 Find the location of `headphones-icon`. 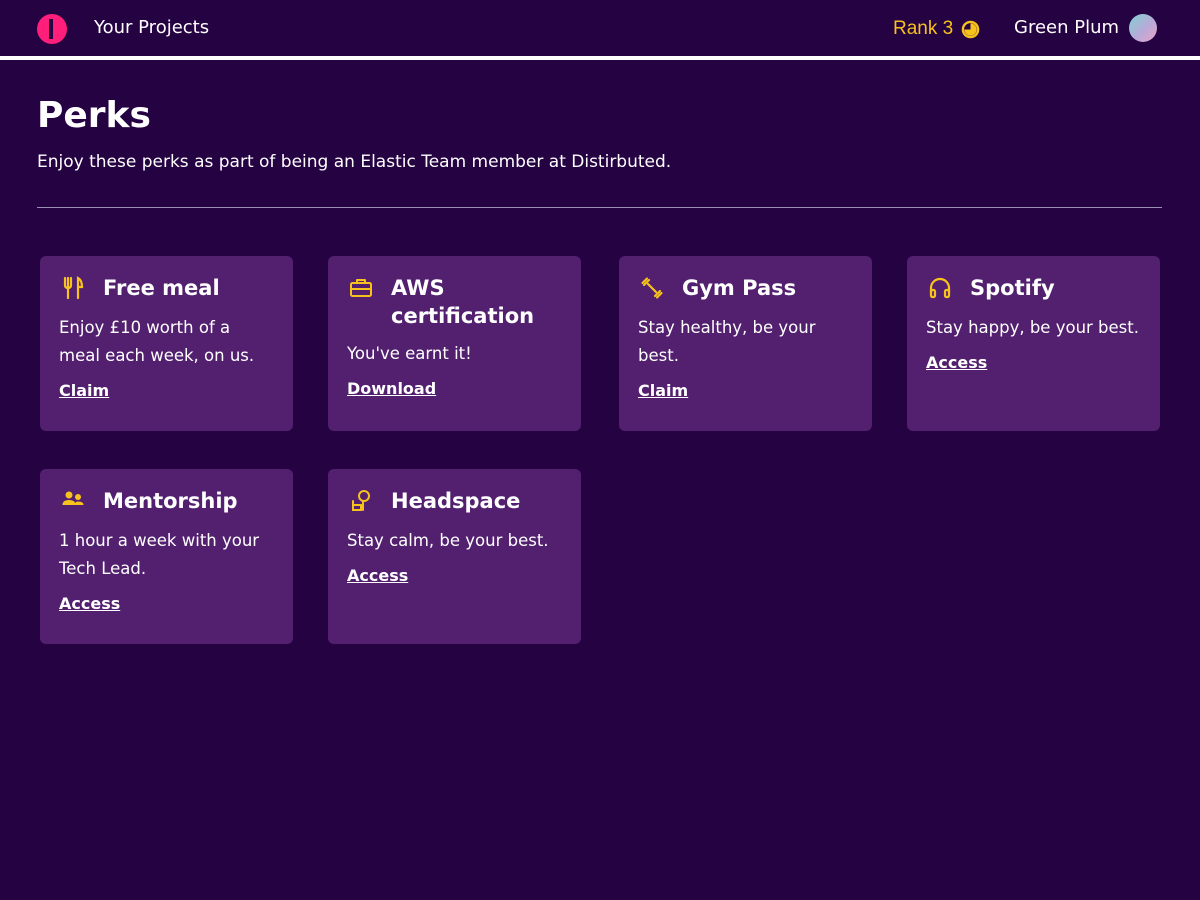

headphones-icon is located at coordinates (940, 288).